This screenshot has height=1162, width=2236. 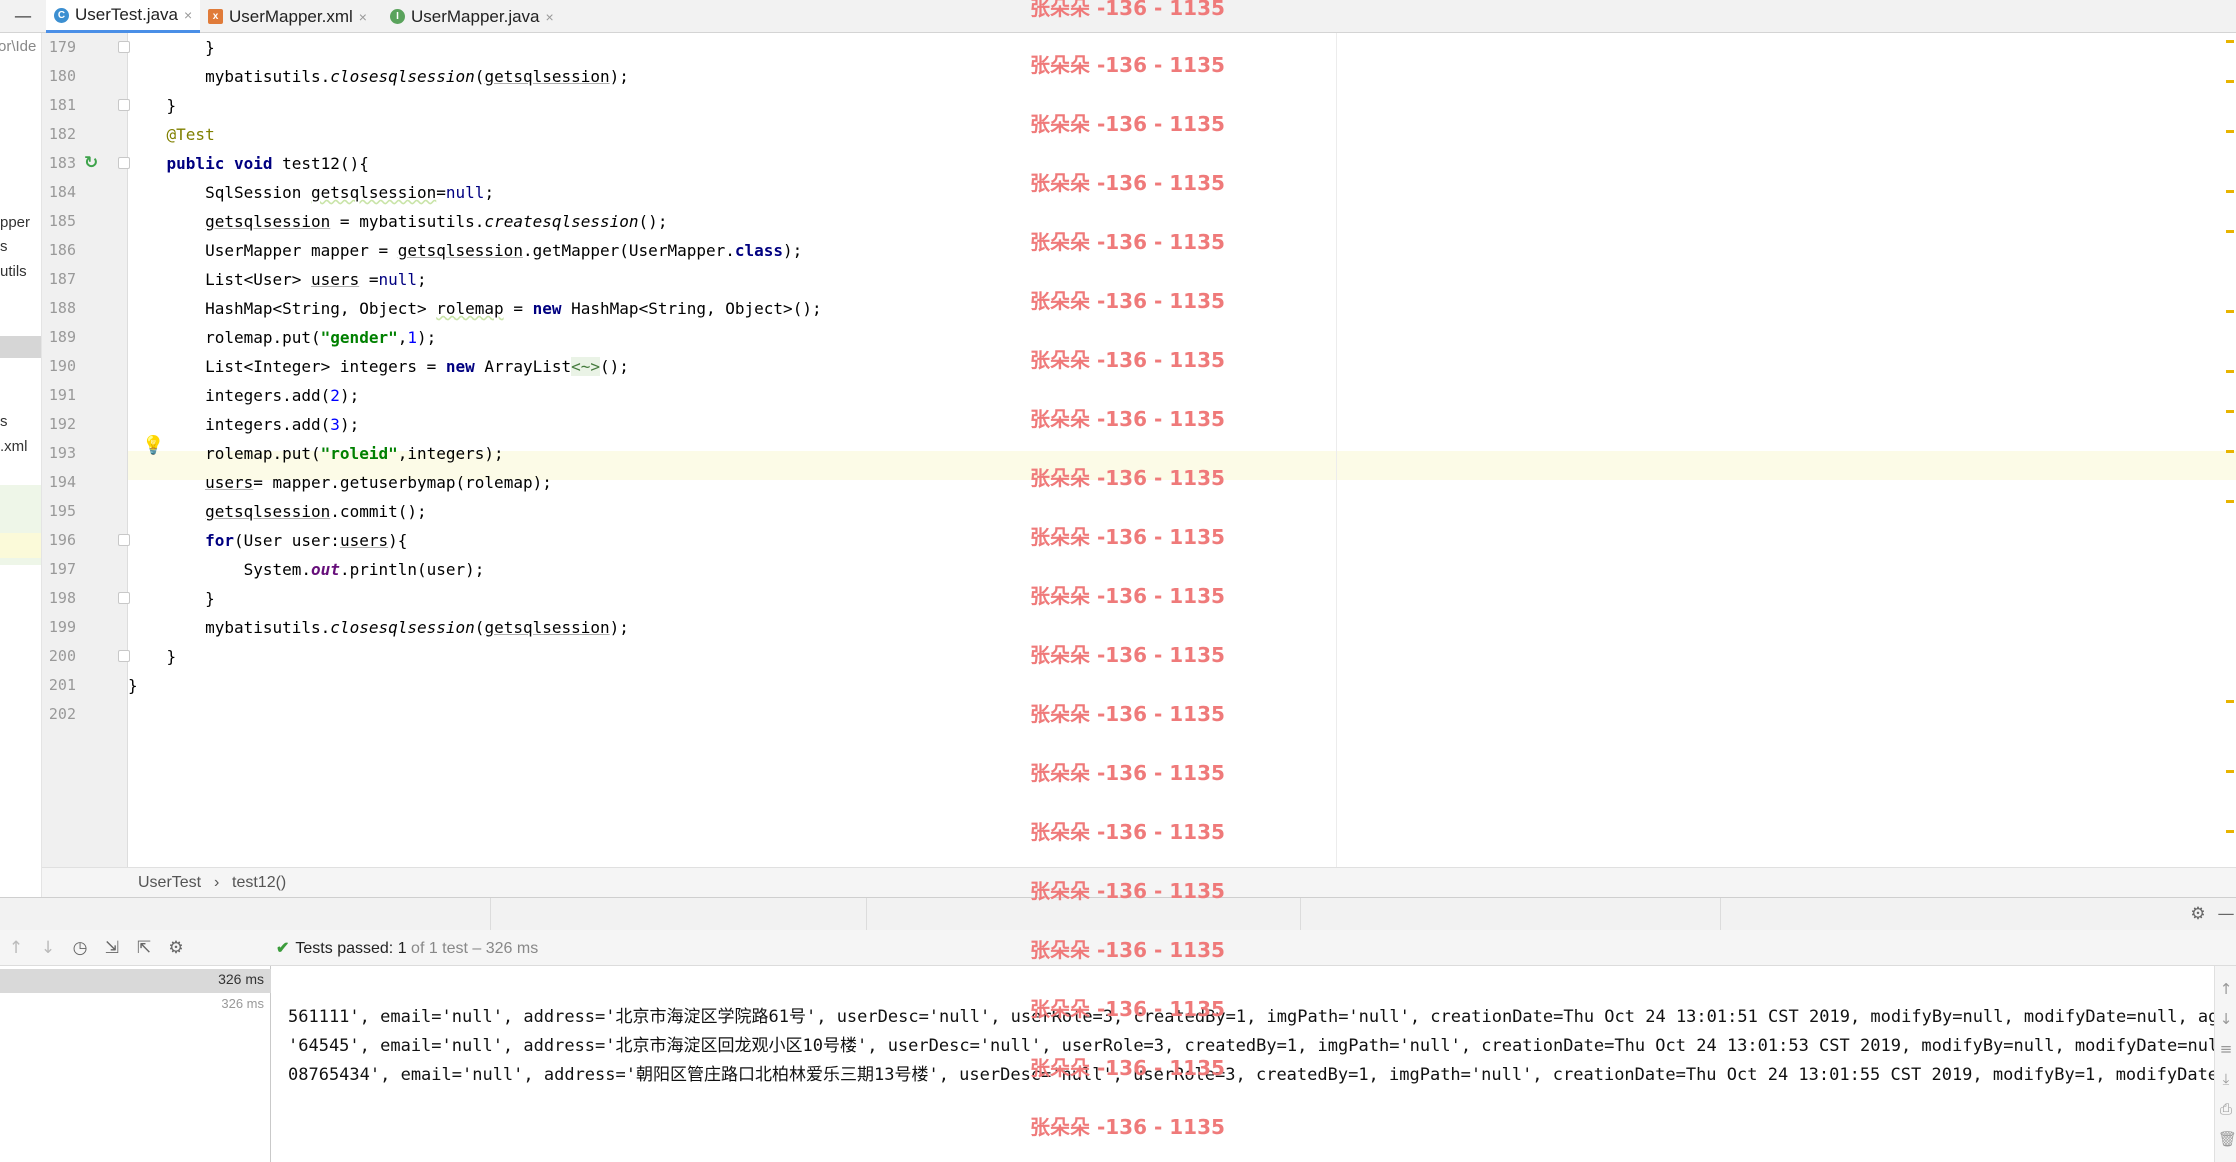 I want to click on line-number: 182, so click(x=62, y=134).